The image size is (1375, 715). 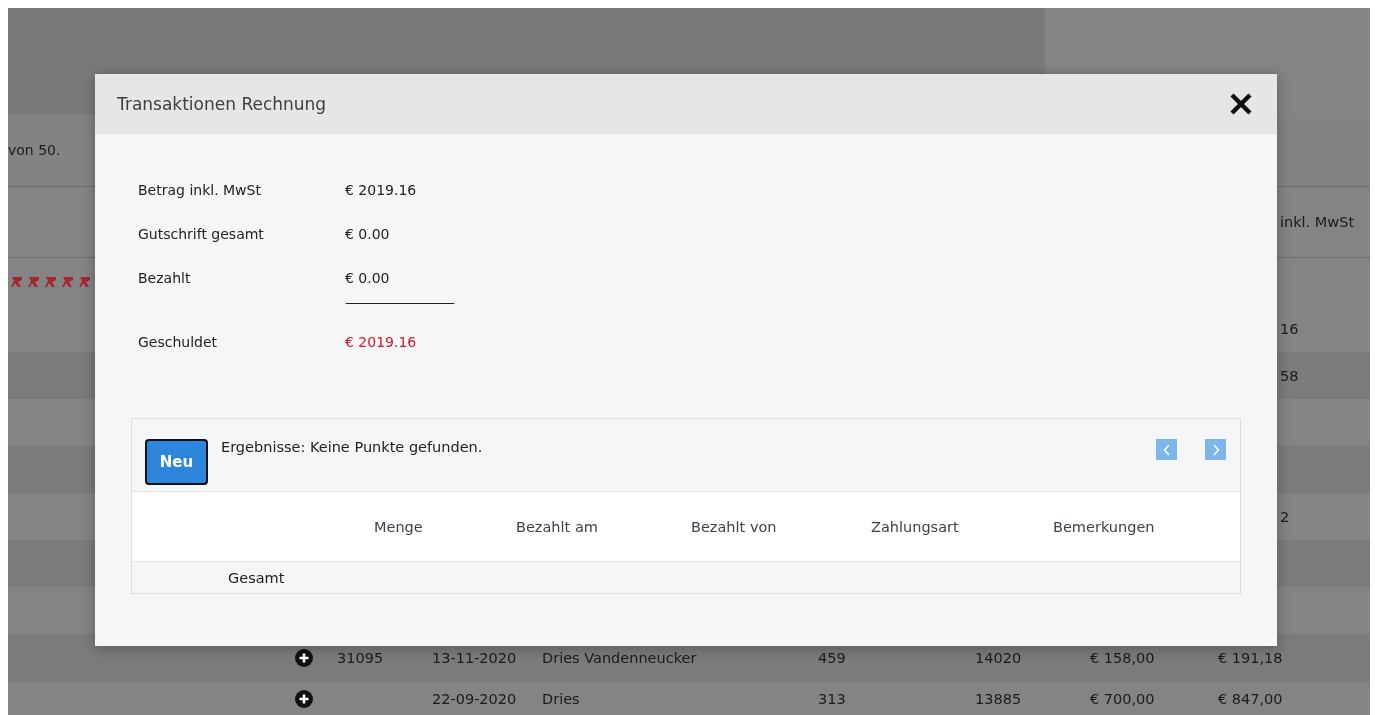 What do you see at coordinates (1249, 698) in the screenshot?
I see `table-cell: € 847,00` at bounding box center [1249, 698].